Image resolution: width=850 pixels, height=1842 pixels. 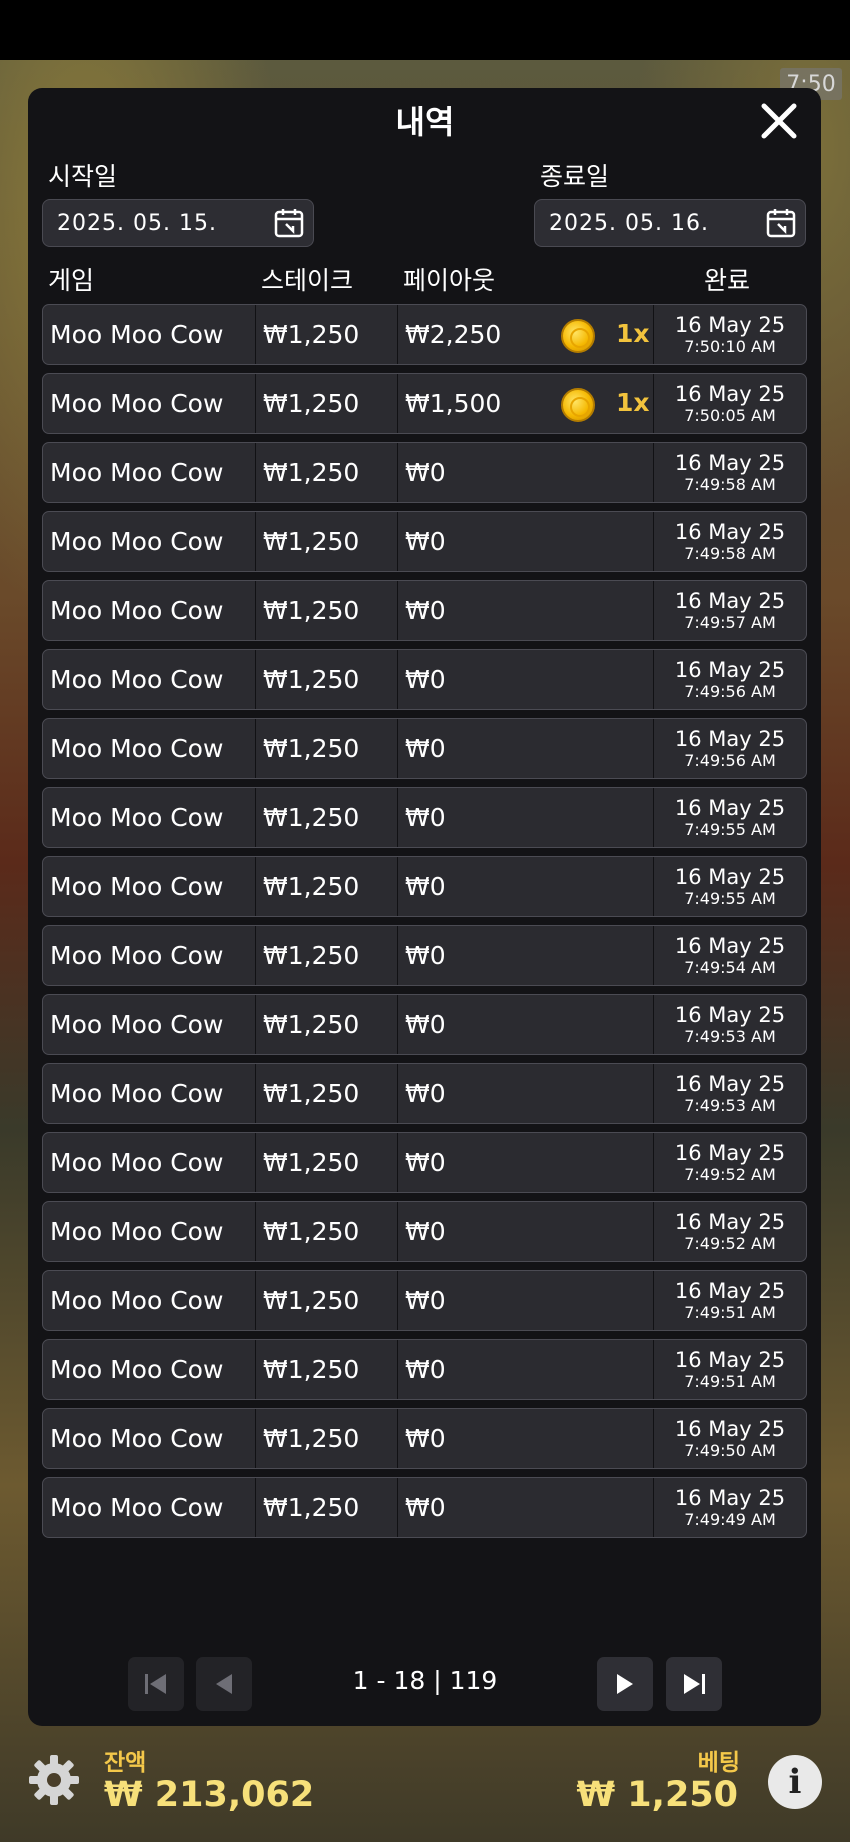 I want to click on info-icon: i, so click(x=795, y=1782).